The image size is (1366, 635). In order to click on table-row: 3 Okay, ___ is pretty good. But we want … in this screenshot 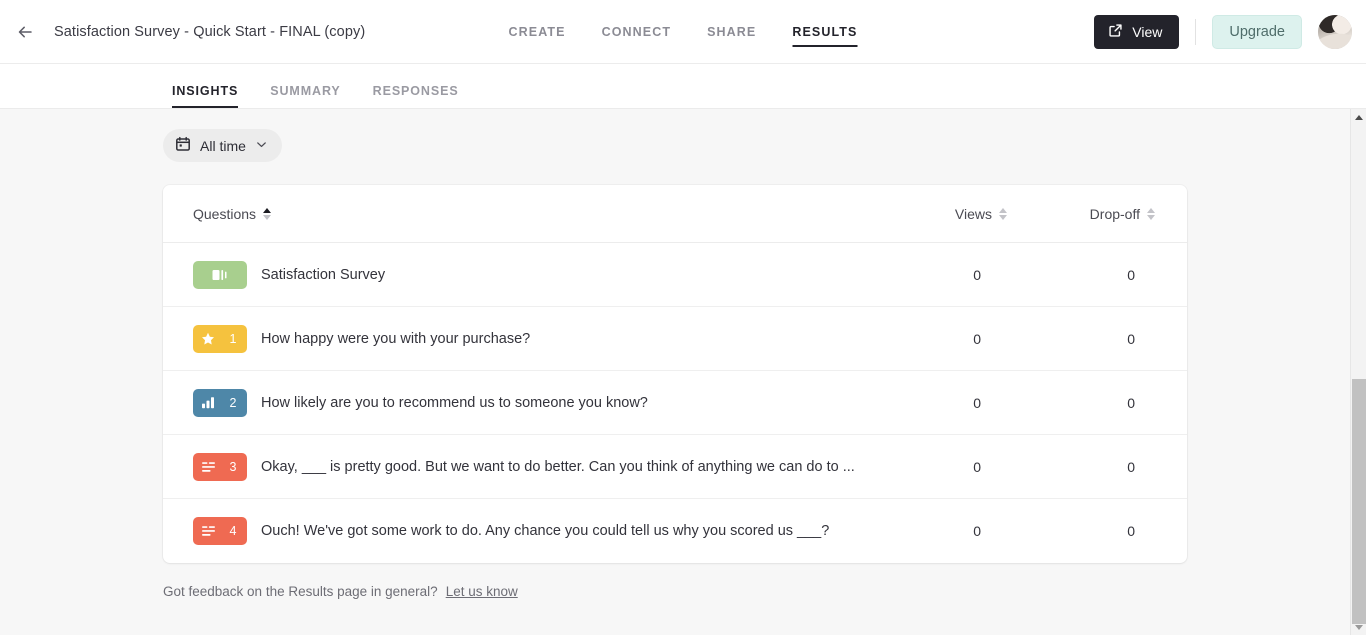, I will do `click(675, 467)`.